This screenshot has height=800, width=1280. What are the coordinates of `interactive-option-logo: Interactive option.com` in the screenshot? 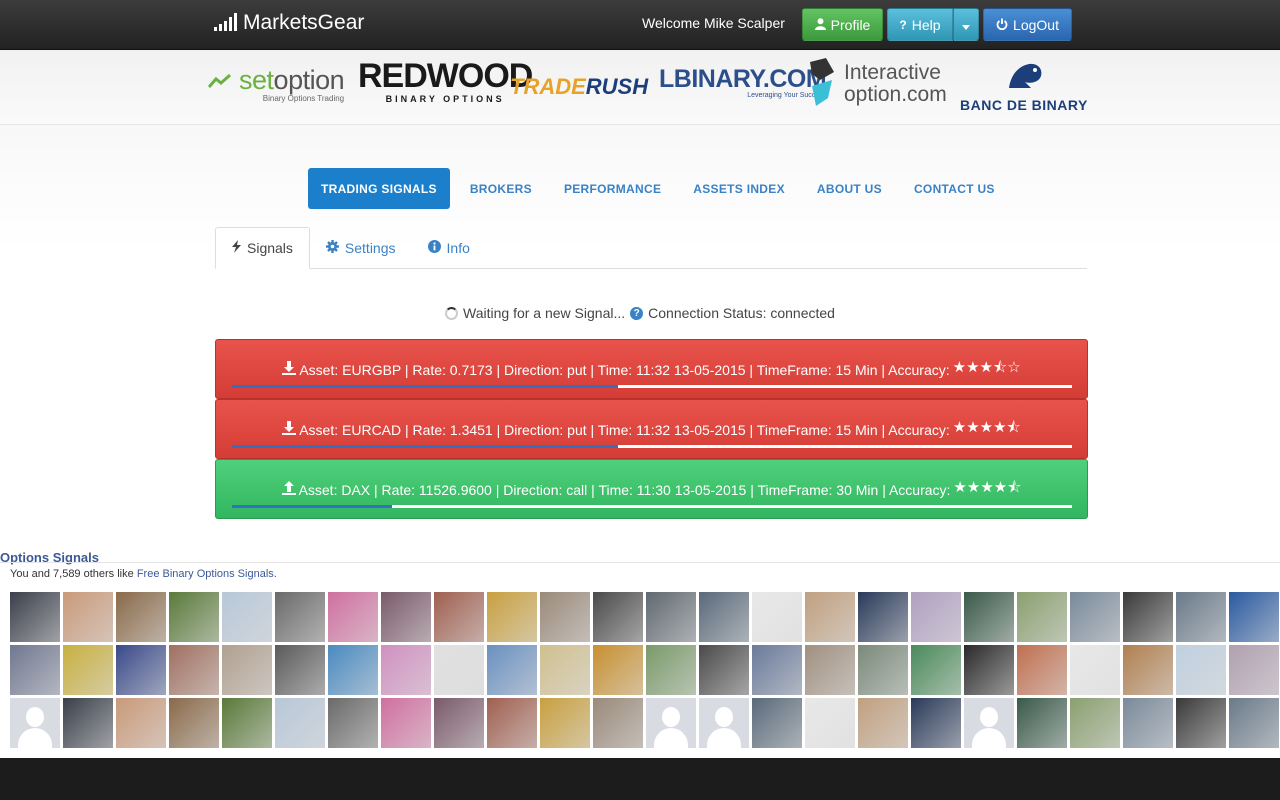 It's located at (876, 84).